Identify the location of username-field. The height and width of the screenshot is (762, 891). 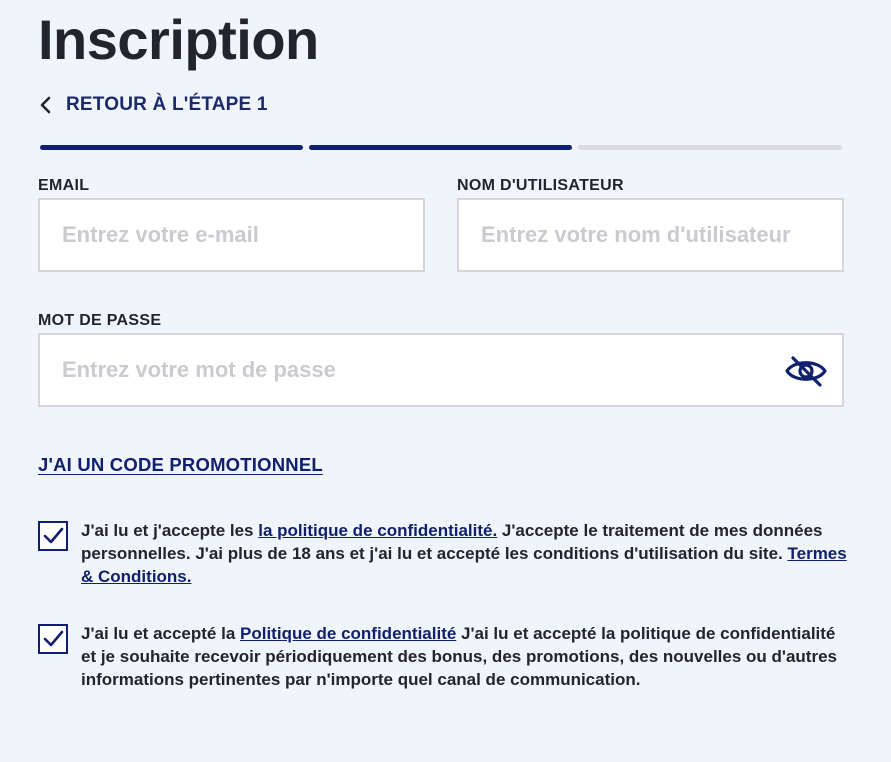
(650, 235).